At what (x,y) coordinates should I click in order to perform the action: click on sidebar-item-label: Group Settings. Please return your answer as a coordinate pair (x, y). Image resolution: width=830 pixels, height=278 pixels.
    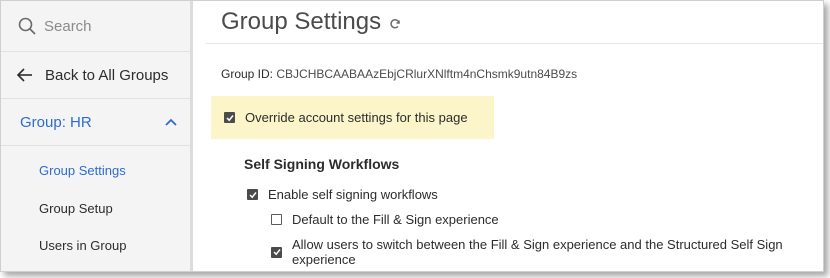
    Looking at the image, I should click on (82, 171).